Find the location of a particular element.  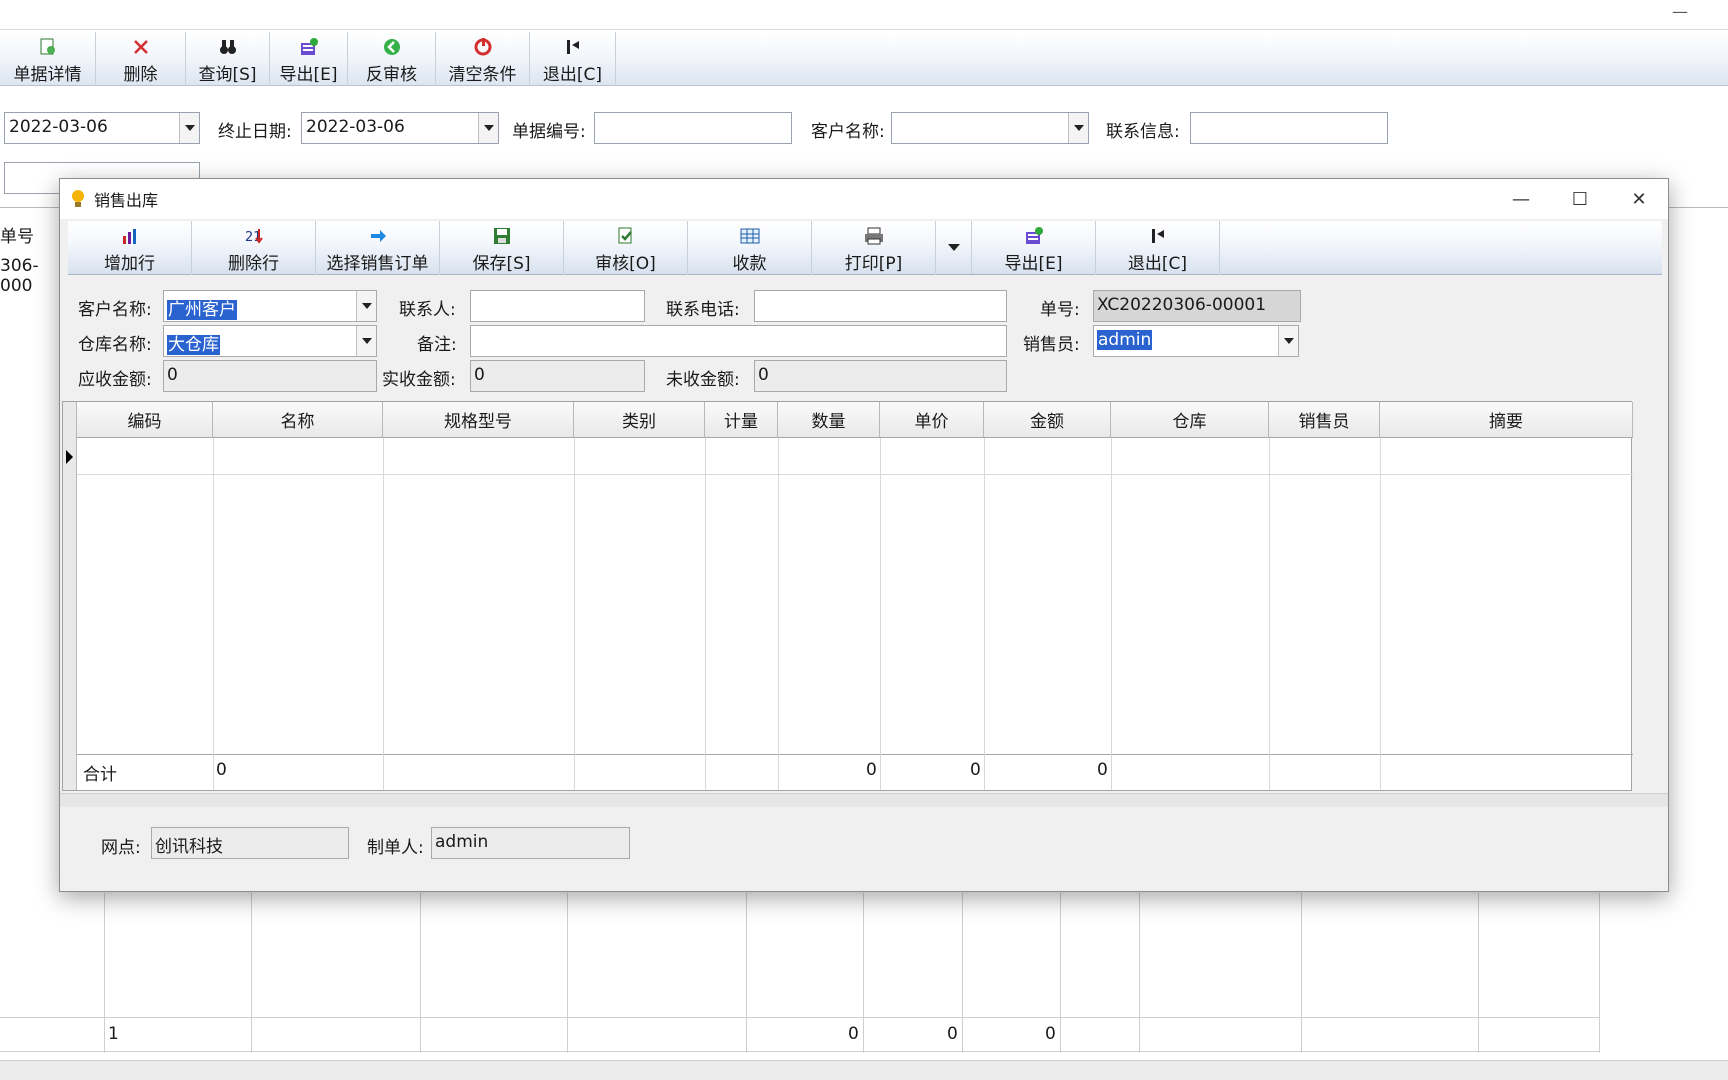

dialog-separator is located at coordinates (864, 800).